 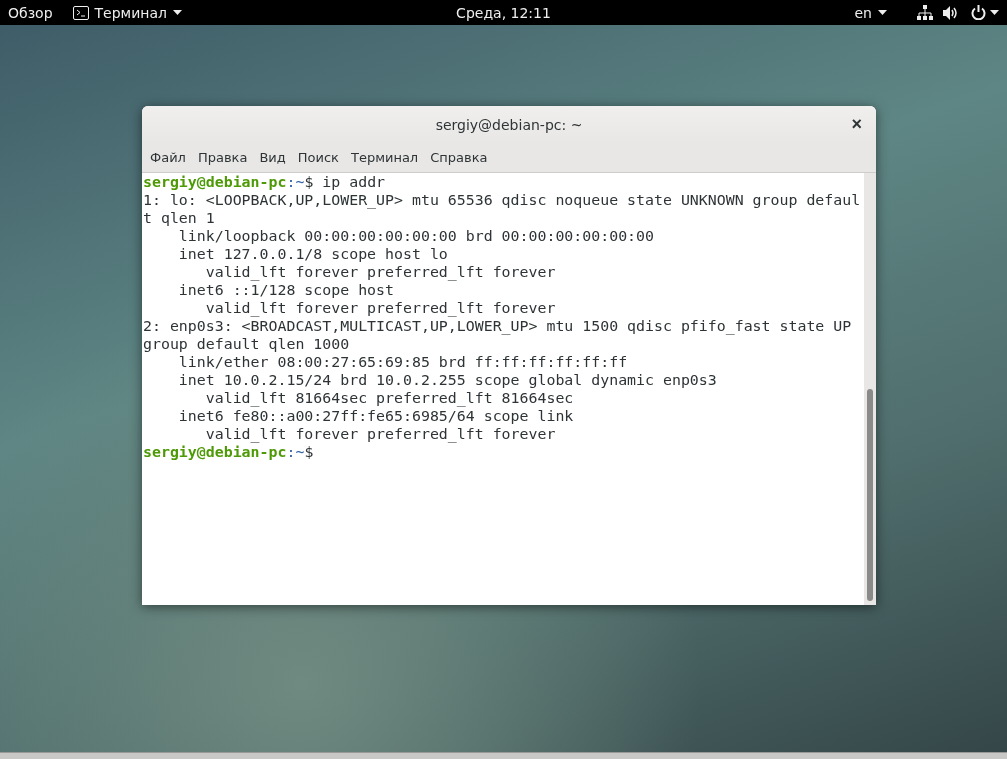 I want to click on scrollbar, so click(x=870, y=389).